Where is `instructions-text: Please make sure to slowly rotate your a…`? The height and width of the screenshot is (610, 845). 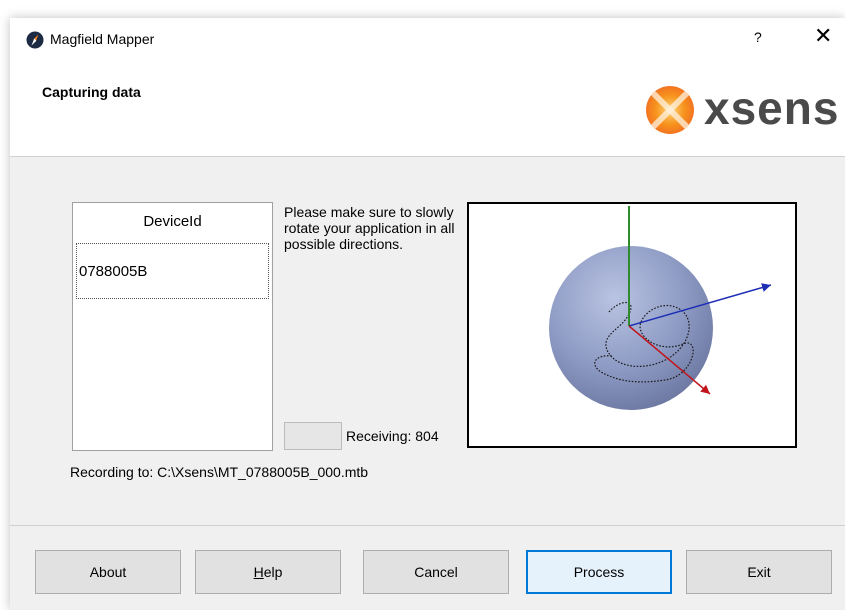 instructions-text: Please make sure to slowly rotate your a… is located at coordinates (369, 228).